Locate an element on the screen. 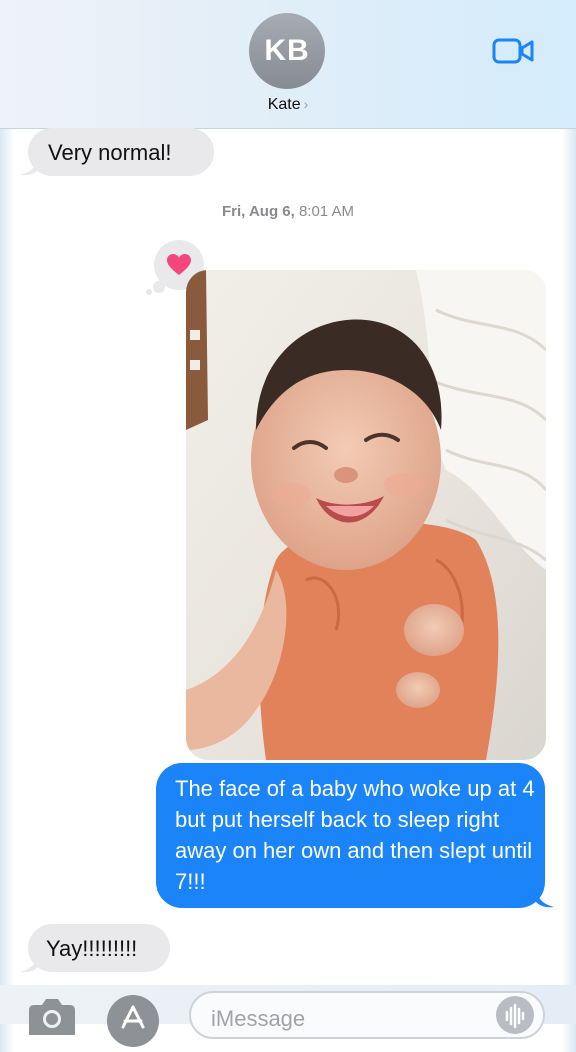 The height and width of the screenshot is (1052, 576). conversation-header: KB Kate › is located at coordinates (288, 64).